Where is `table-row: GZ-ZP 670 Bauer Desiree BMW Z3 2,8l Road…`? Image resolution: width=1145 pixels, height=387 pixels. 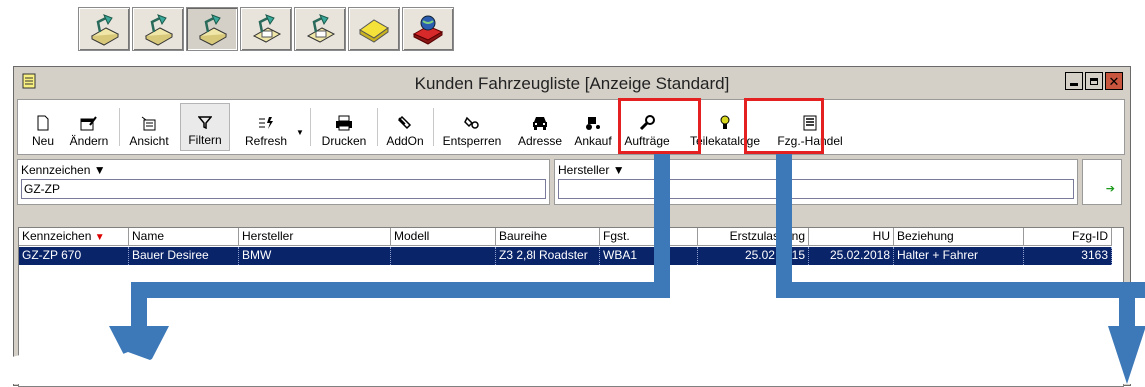 table-row: GZ-ZP 670 Bauer Desiree BMW Z3 2,8l Road… is located at coordinates (565, 256).